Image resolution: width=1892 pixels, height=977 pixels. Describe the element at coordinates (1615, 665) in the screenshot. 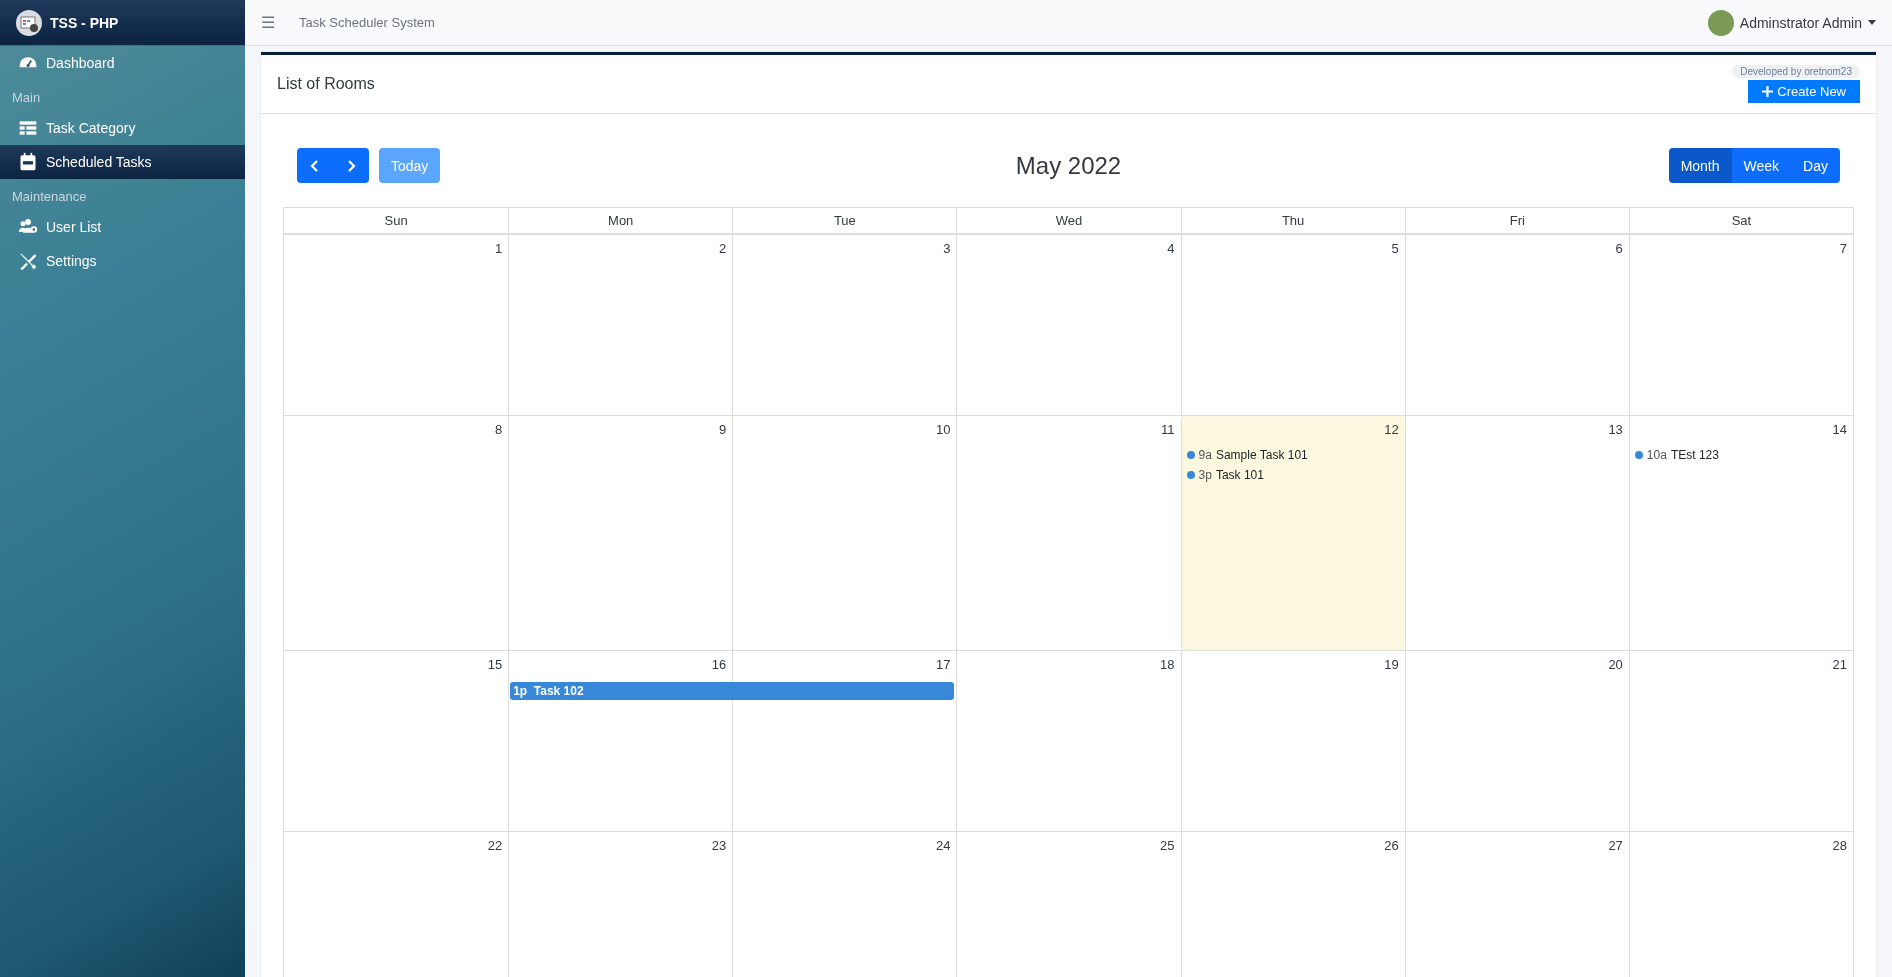

I see `day-number: 20` at that location.